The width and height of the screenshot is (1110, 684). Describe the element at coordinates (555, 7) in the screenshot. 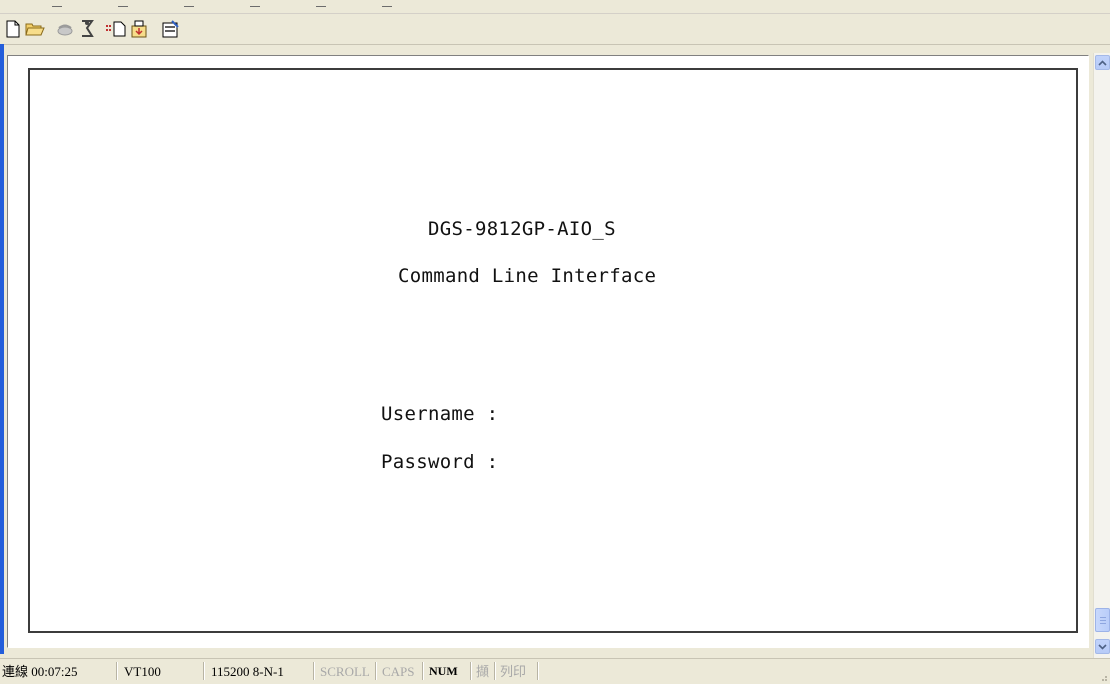

I see `menu-bar-remnant` at that location.